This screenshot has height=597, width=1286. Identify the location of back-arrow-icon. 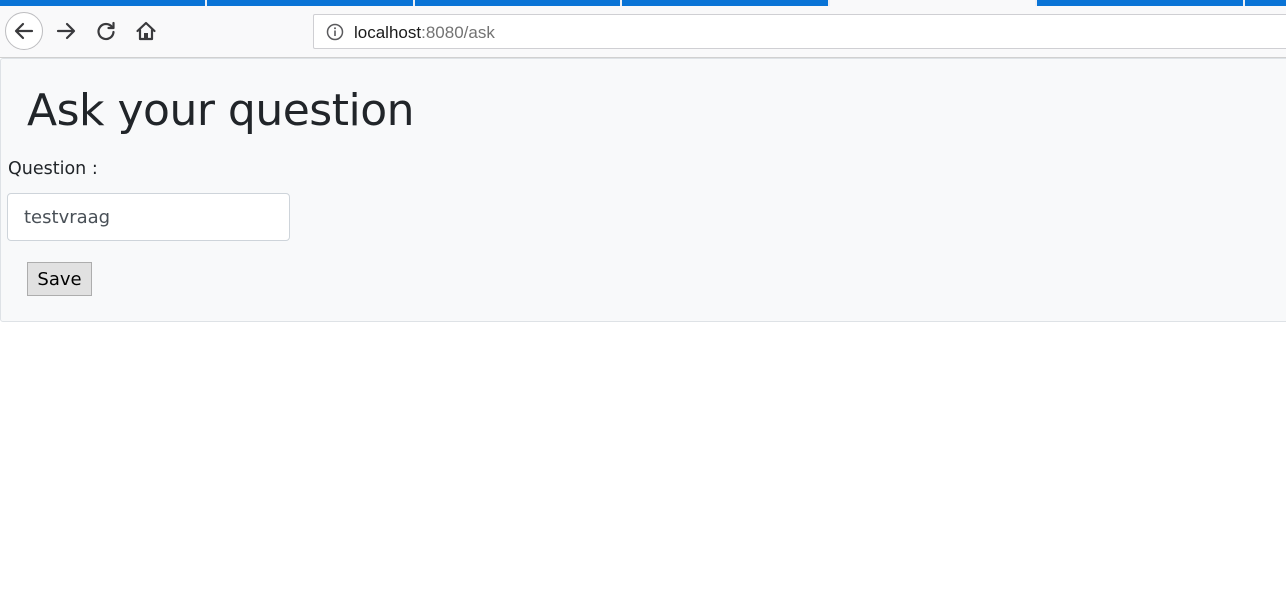
(24, 31).